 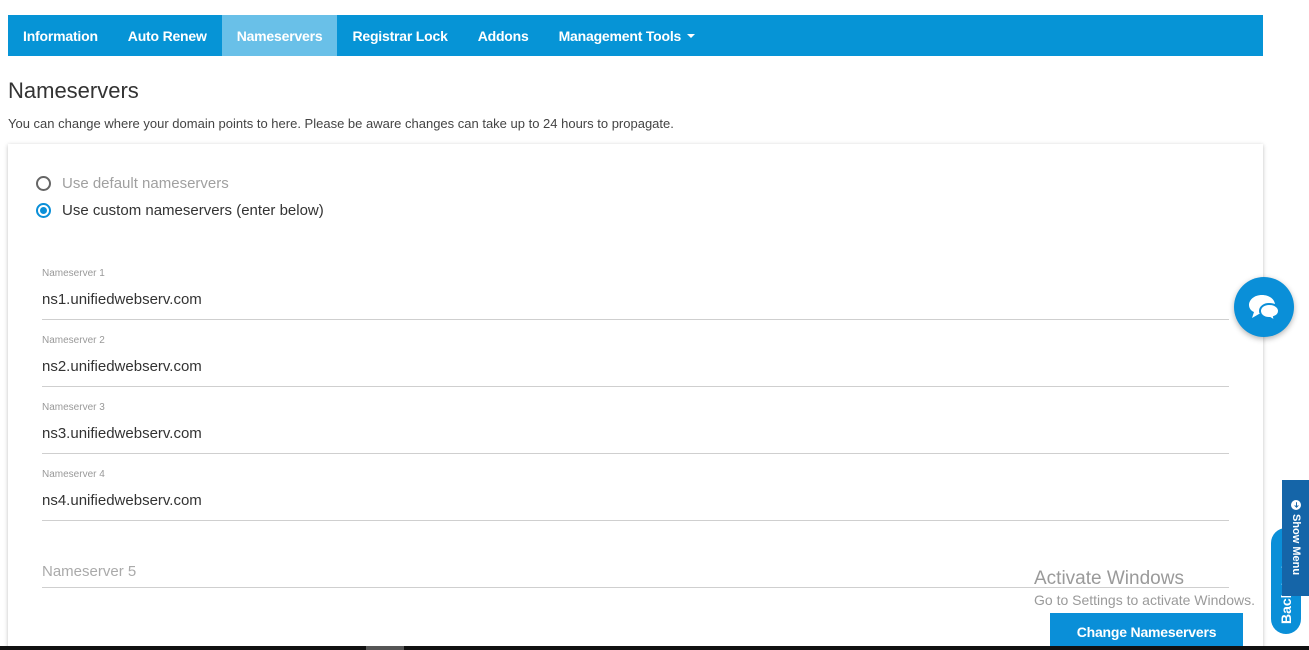 I want to click on field-value: ns1.unifiedwebserv.com, so click(x=122, y=299).